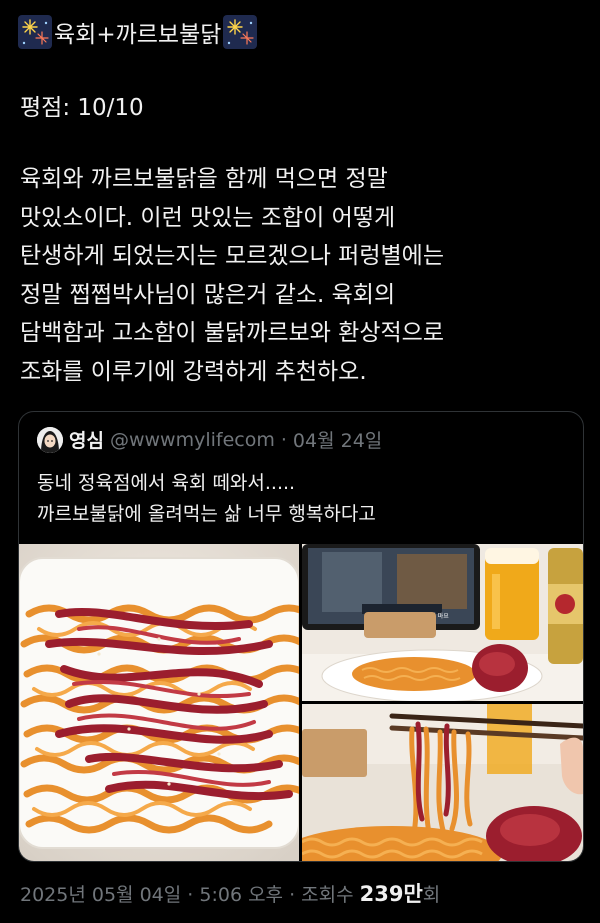 Image resolution: width=600 pixels, height=923 pixels. I want to click on avatar, so click(50, 439).